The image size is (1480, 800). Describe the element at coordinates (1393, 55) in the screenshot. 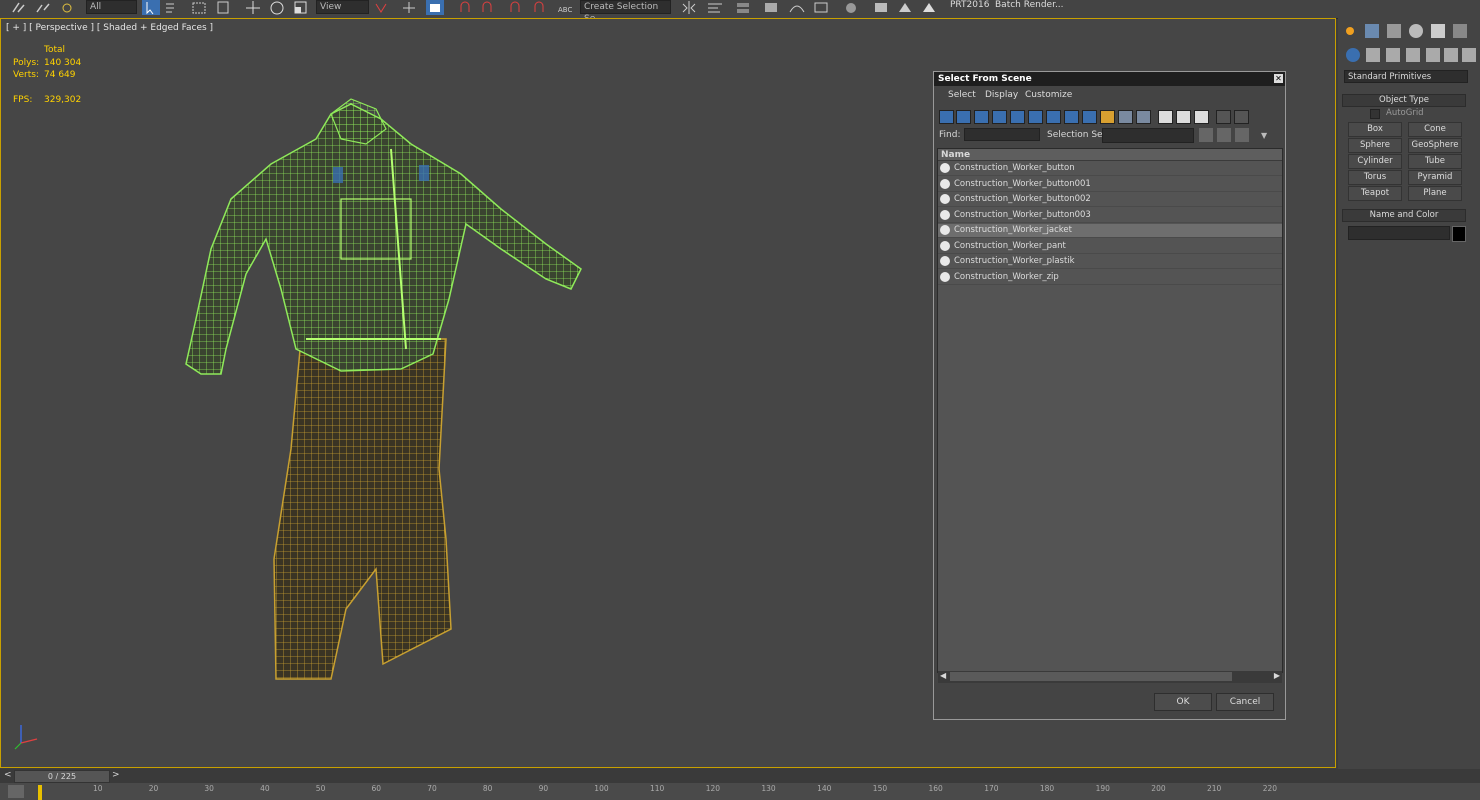

I see `lights-icon` at that location.